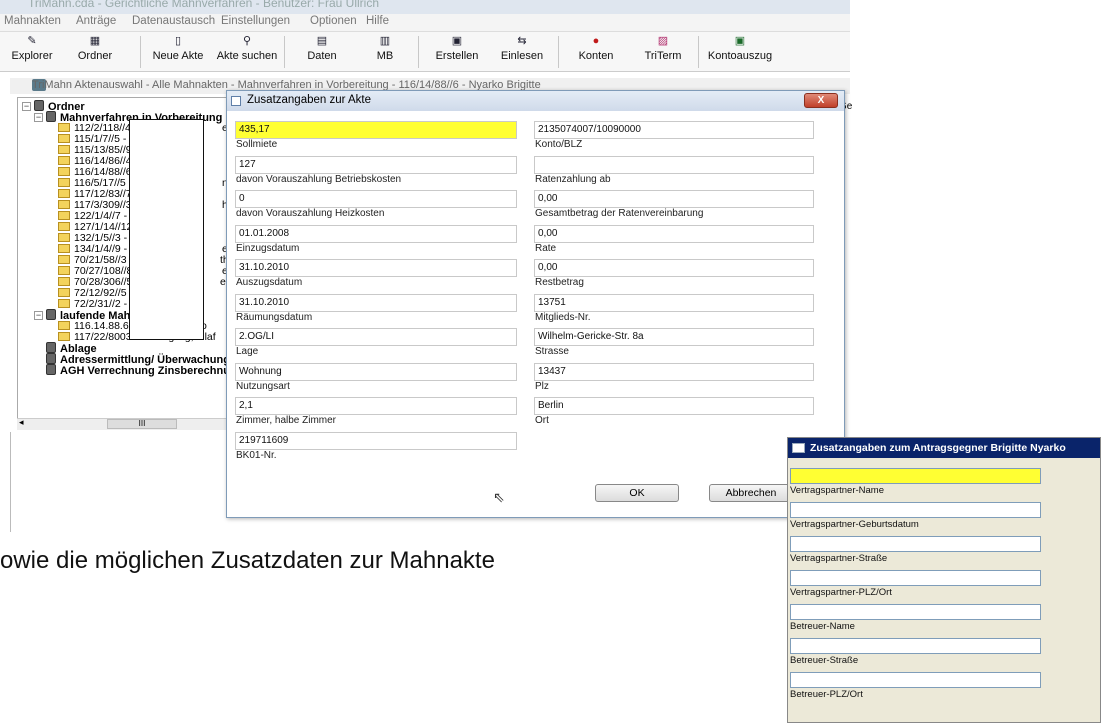 The width and height of the screenshot is (1101, 723). What do you see at coordinates (826, 694) in the screenshot?
I see `antragsgegner-field-label: Betreuer-PLZ/Ort` at bounding box center [826, 694].